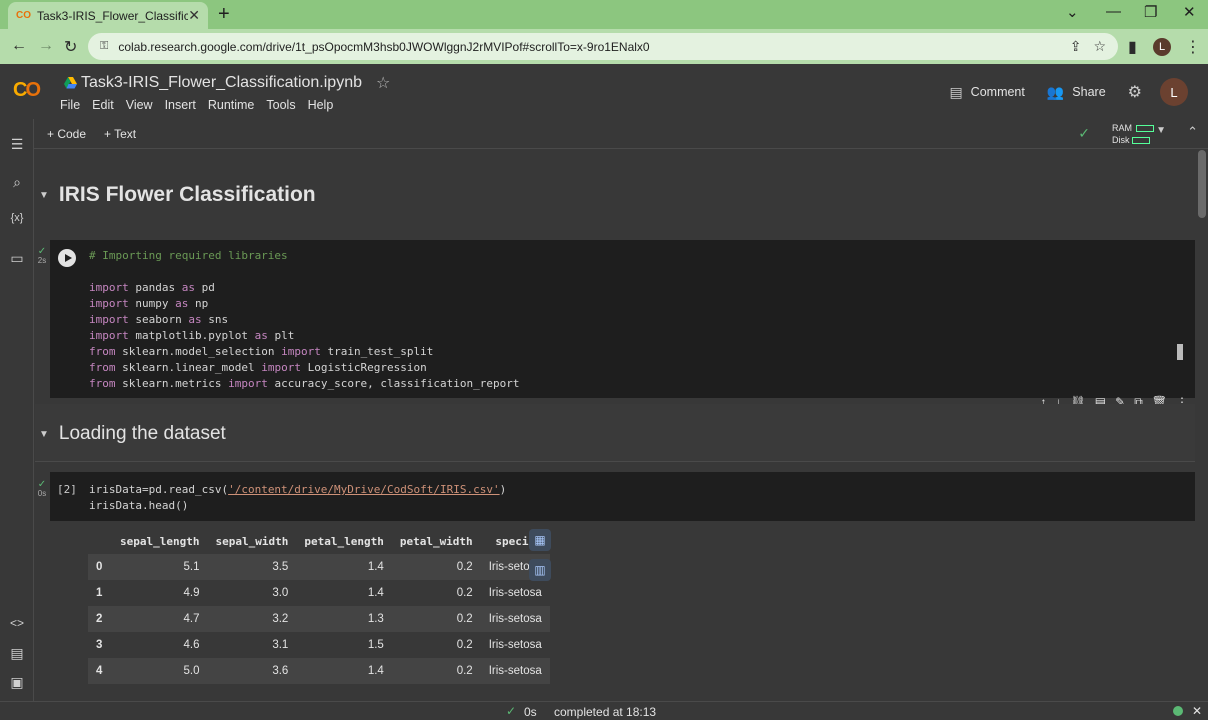 This screenshot has height=720, width=1208. What do you see at coordinates (280, 105) in the screenshot?
I see `menu-tools: Tools` at bounding box center [280, 105].